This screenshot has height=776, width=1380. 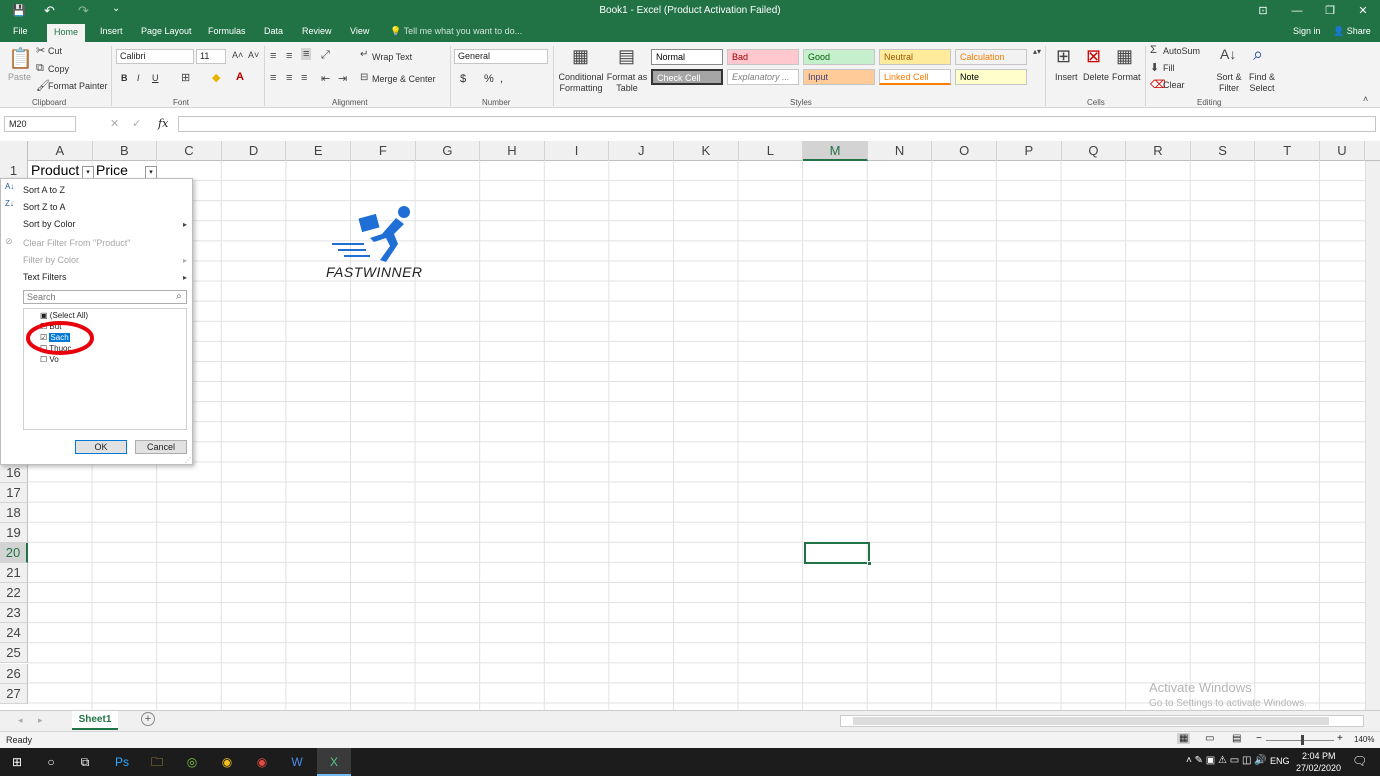 What do you see at coordinates (51, 762) in the screenshot?
I see `cortana-icon: ○` at bounding box center [51, 762].